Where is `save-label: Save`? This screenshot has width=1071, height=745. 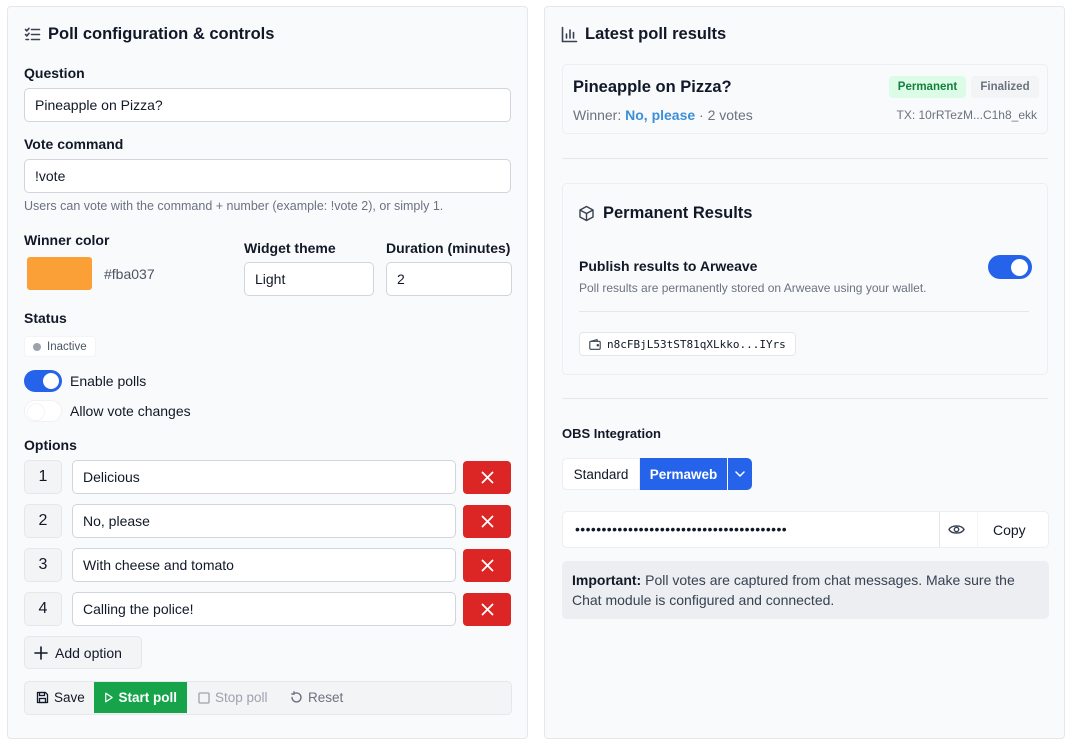 save-label: Save is located at coordinates (69, 697).